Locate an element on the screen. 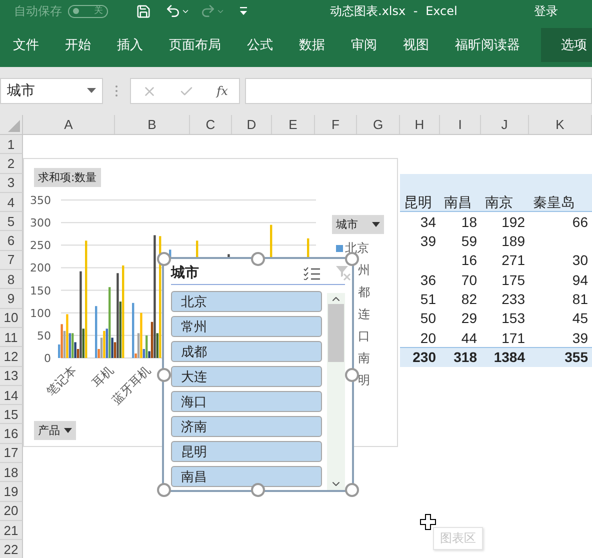 The height and width of the screenshot is (558, 592). y-axis-label: 0 is located at coordinates (47, 358).